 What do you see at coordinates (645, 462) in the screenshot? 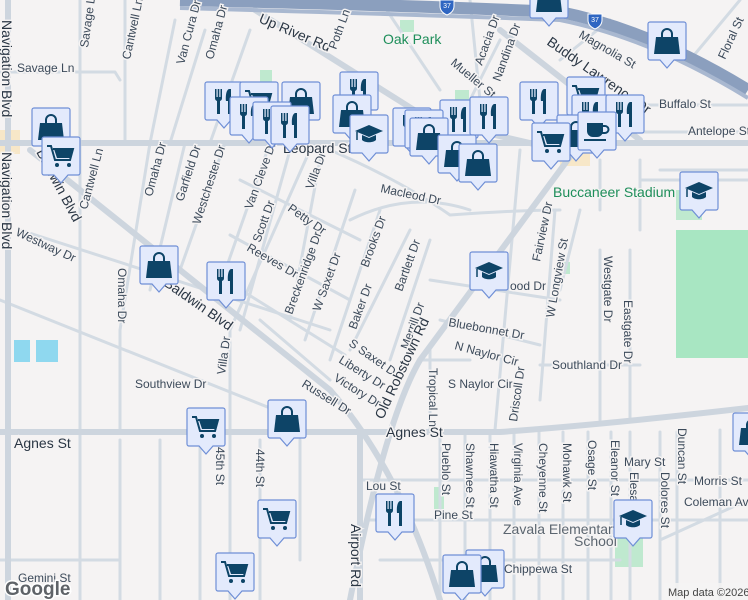
I see `street-label: Mary St` at bounding box center [645, 462].